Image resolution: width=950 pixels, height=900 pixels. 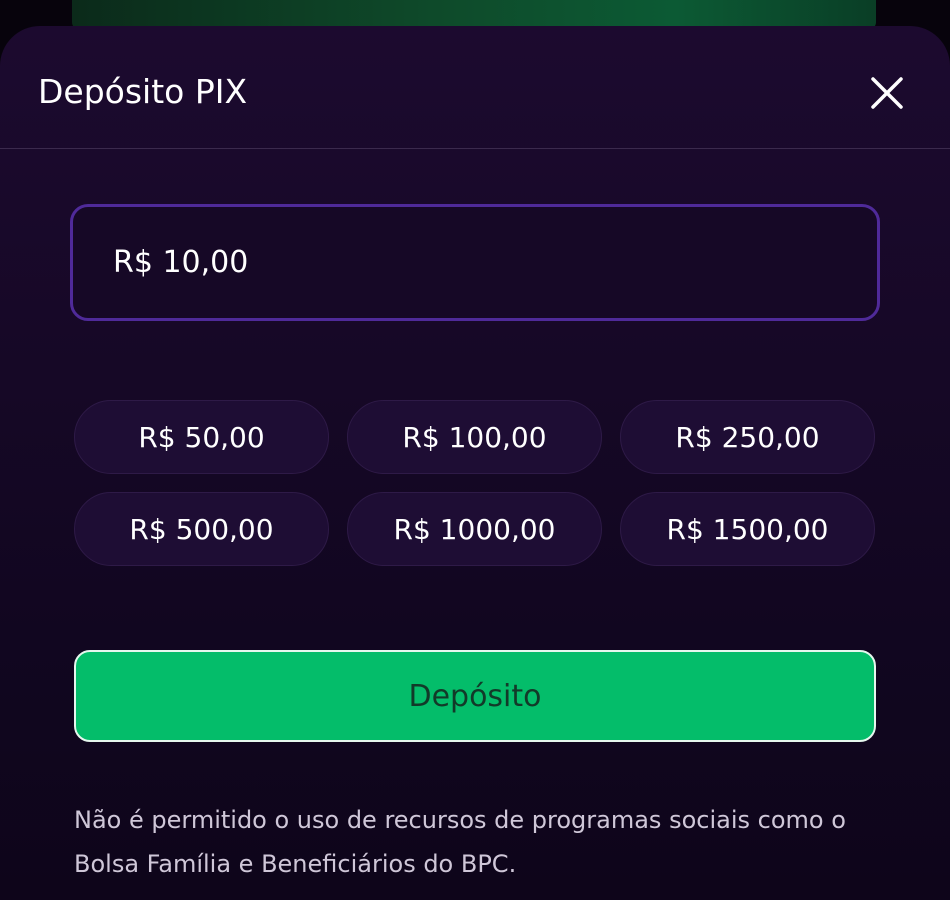 What do you see at coordinates (475, 262) in the screenshot?
I see `amount-input` at bounding box center [475, 262].